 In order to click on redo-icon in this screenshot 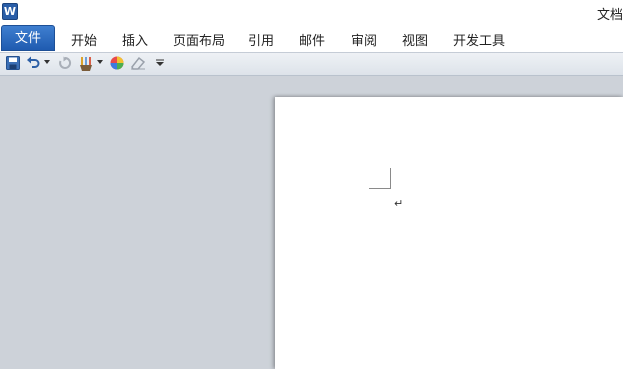, I will do `click(65, 64)`.